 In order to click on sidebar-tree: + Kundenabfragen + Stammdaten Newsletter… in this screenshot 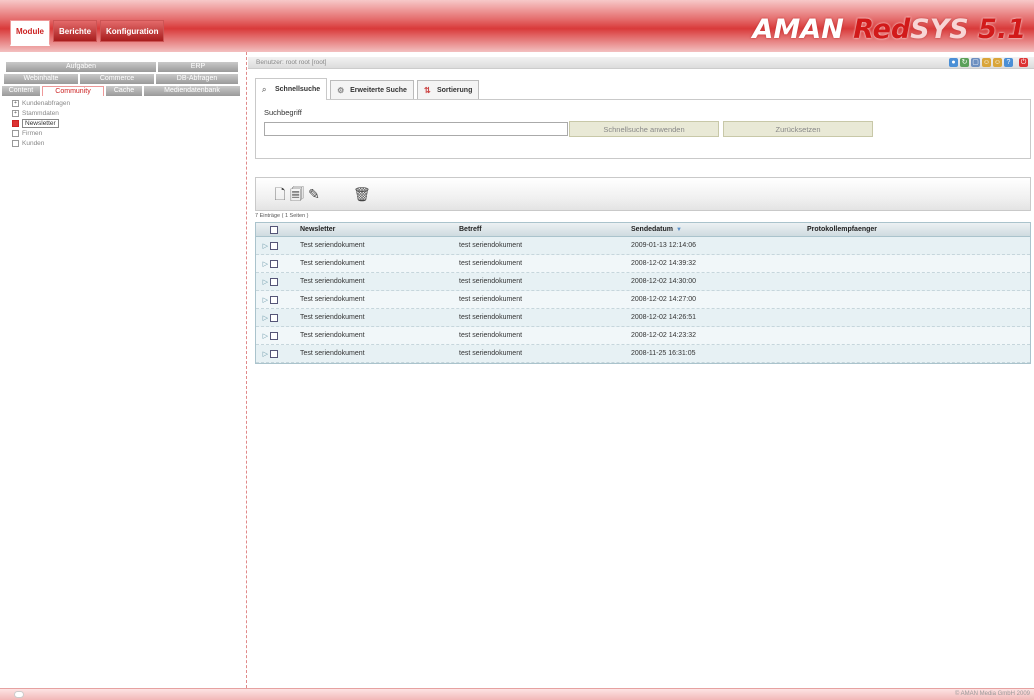, I will do `click(41, 124)`.